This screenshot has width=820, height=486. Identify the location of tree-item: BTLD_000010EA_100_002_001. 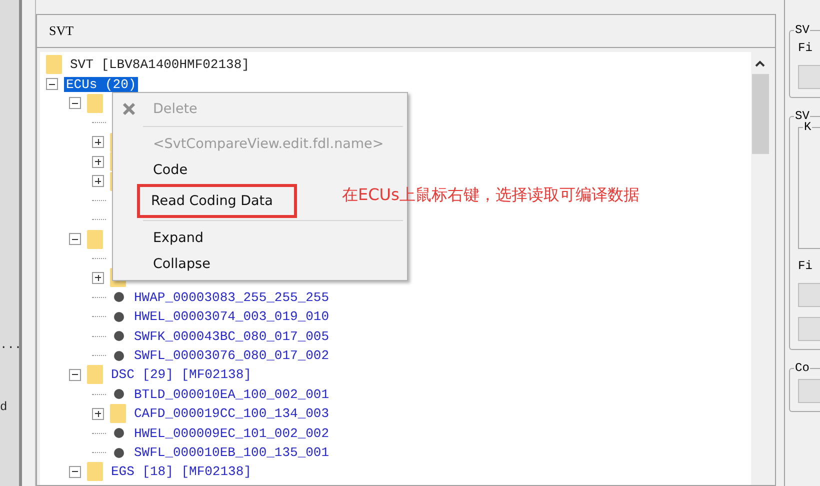
(232, 394).